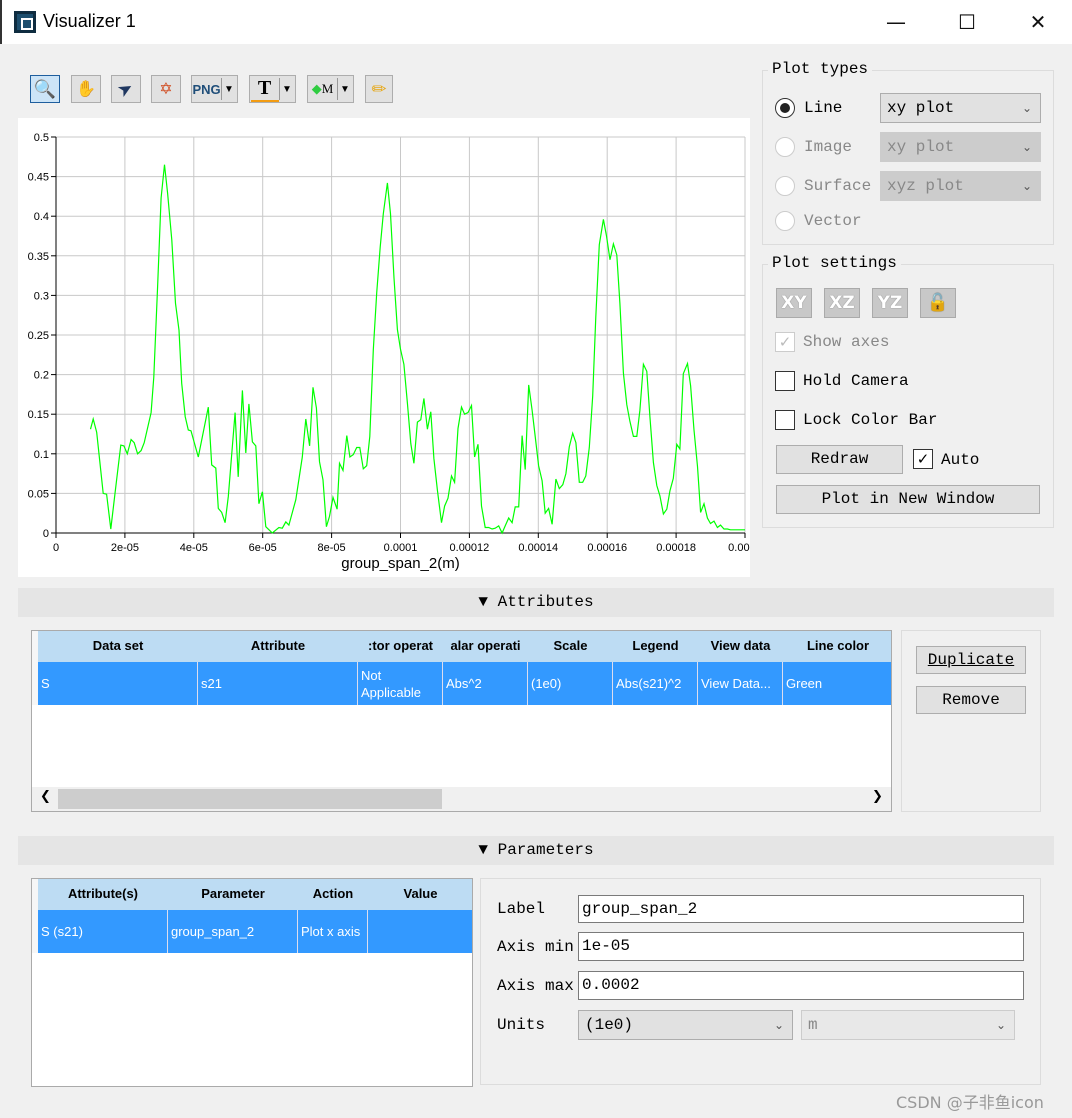 The width and height of the screenshot is (1072, 1118). What do you see at coordinates (794, 303) in the screenshot?
I see `view-xy-button: XY` at bounding box center [794, 303].